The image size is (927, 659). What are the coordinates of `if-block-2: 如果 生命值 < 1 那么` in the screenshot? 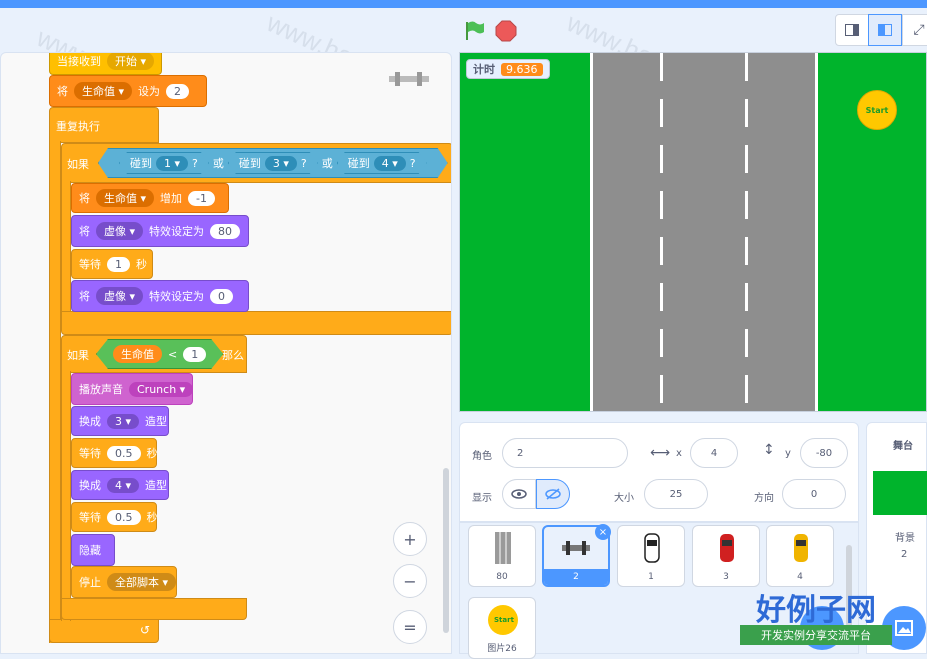 It's located at (154, 354).